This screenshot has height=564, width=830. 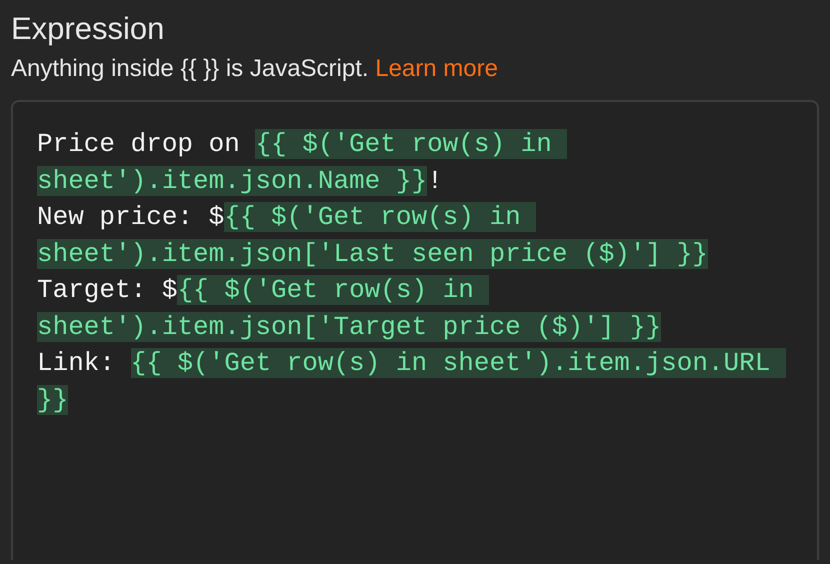 What do you see at coordinates (372, 253) in the screenshot?
I see `expression-text: sheet').item.json['Last seen price ($)'] }}` at bounding box center [372, 253].